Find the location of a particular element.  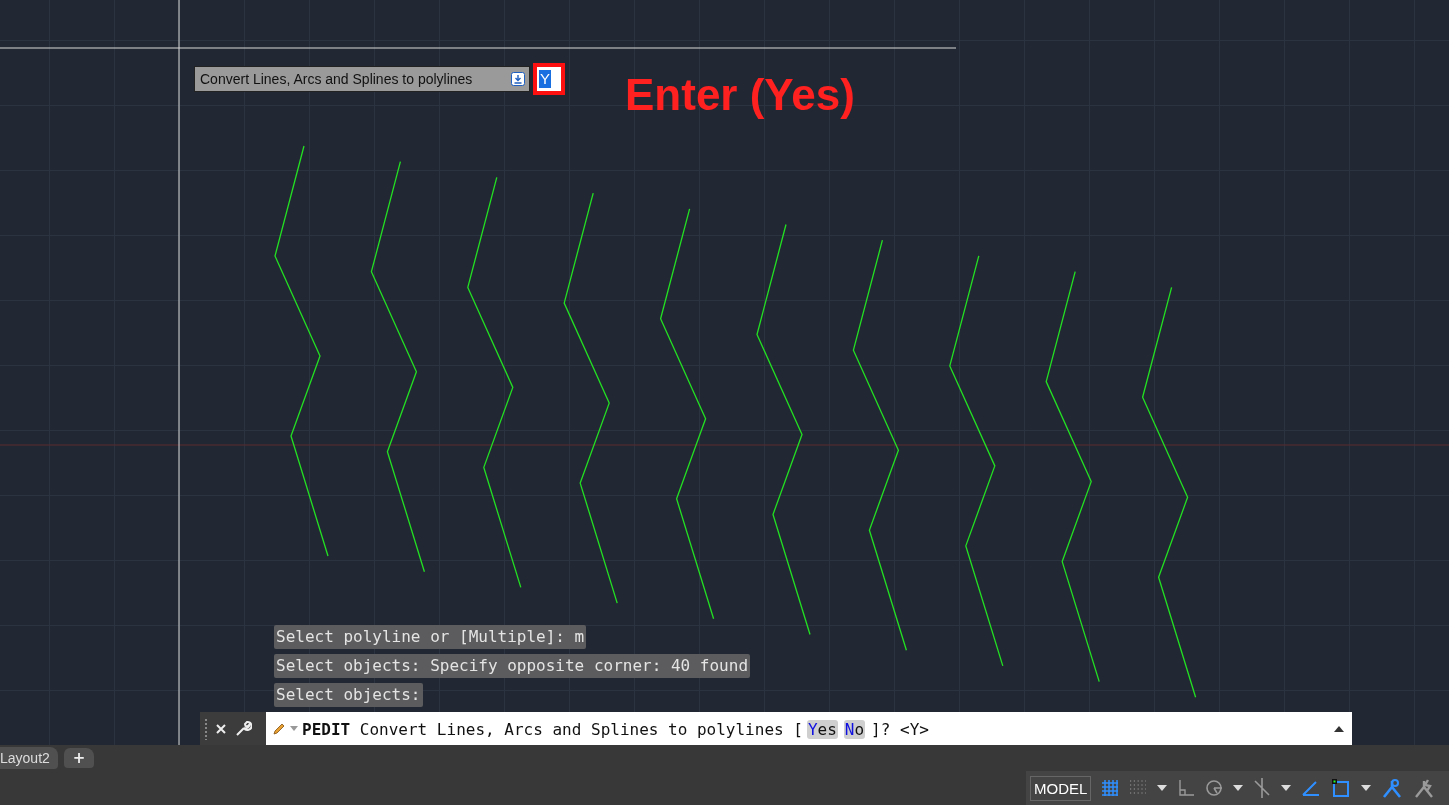

wrench-icon is located at coordinates (243, 729).